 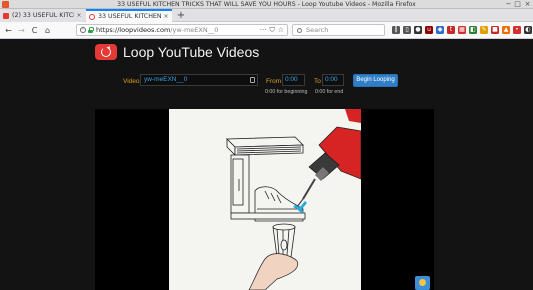 What do you see at coordinates (422, 283) in the screenshot?
I see `channel-badge-icon` at bounding box center [422, 283].